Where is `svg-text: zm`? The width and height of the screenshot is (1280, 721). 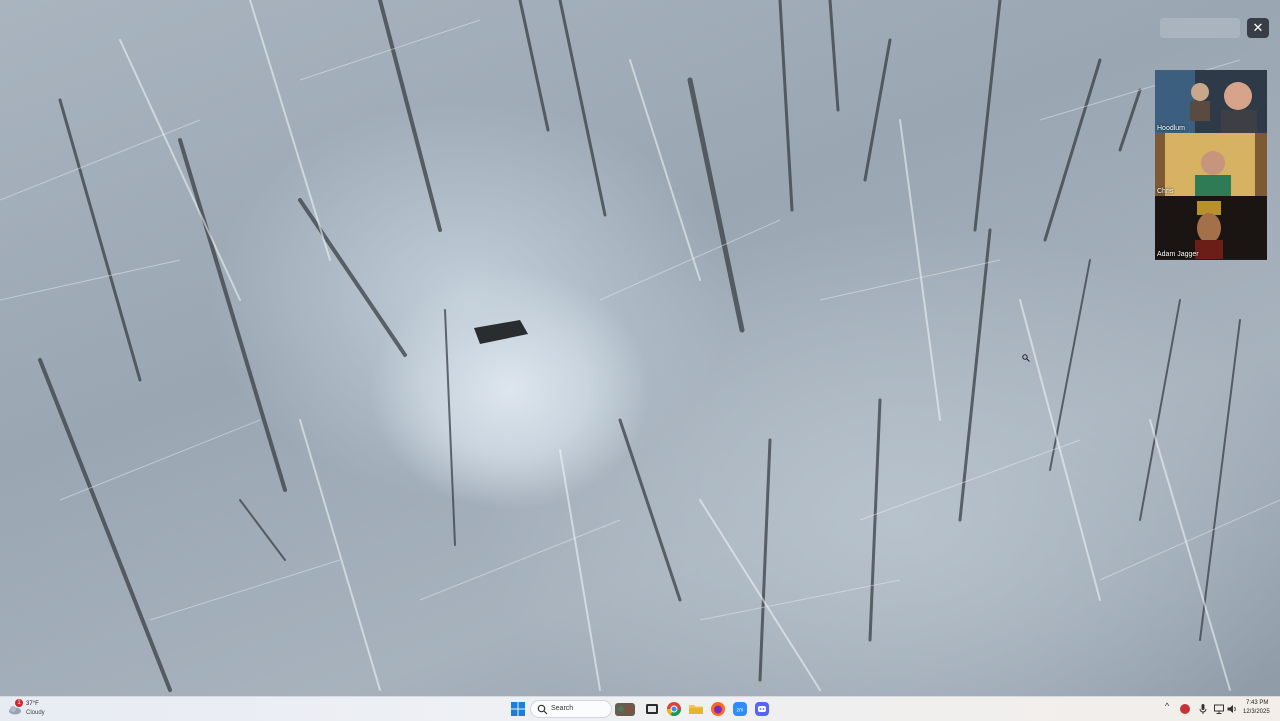
svg-text: zm is located at coordinates (740, 711).